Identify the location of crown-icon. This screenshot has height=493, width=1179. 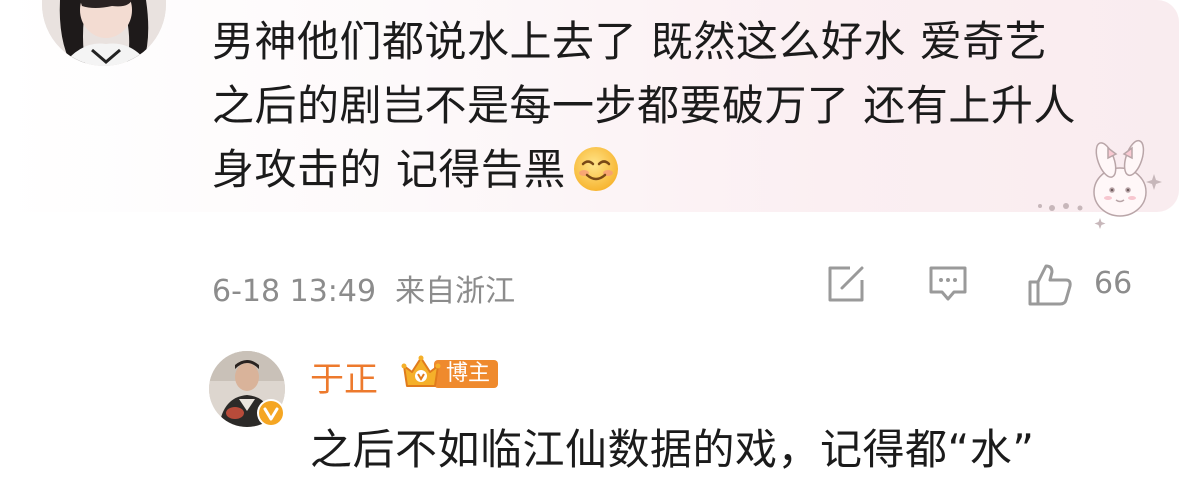
(421, 373).